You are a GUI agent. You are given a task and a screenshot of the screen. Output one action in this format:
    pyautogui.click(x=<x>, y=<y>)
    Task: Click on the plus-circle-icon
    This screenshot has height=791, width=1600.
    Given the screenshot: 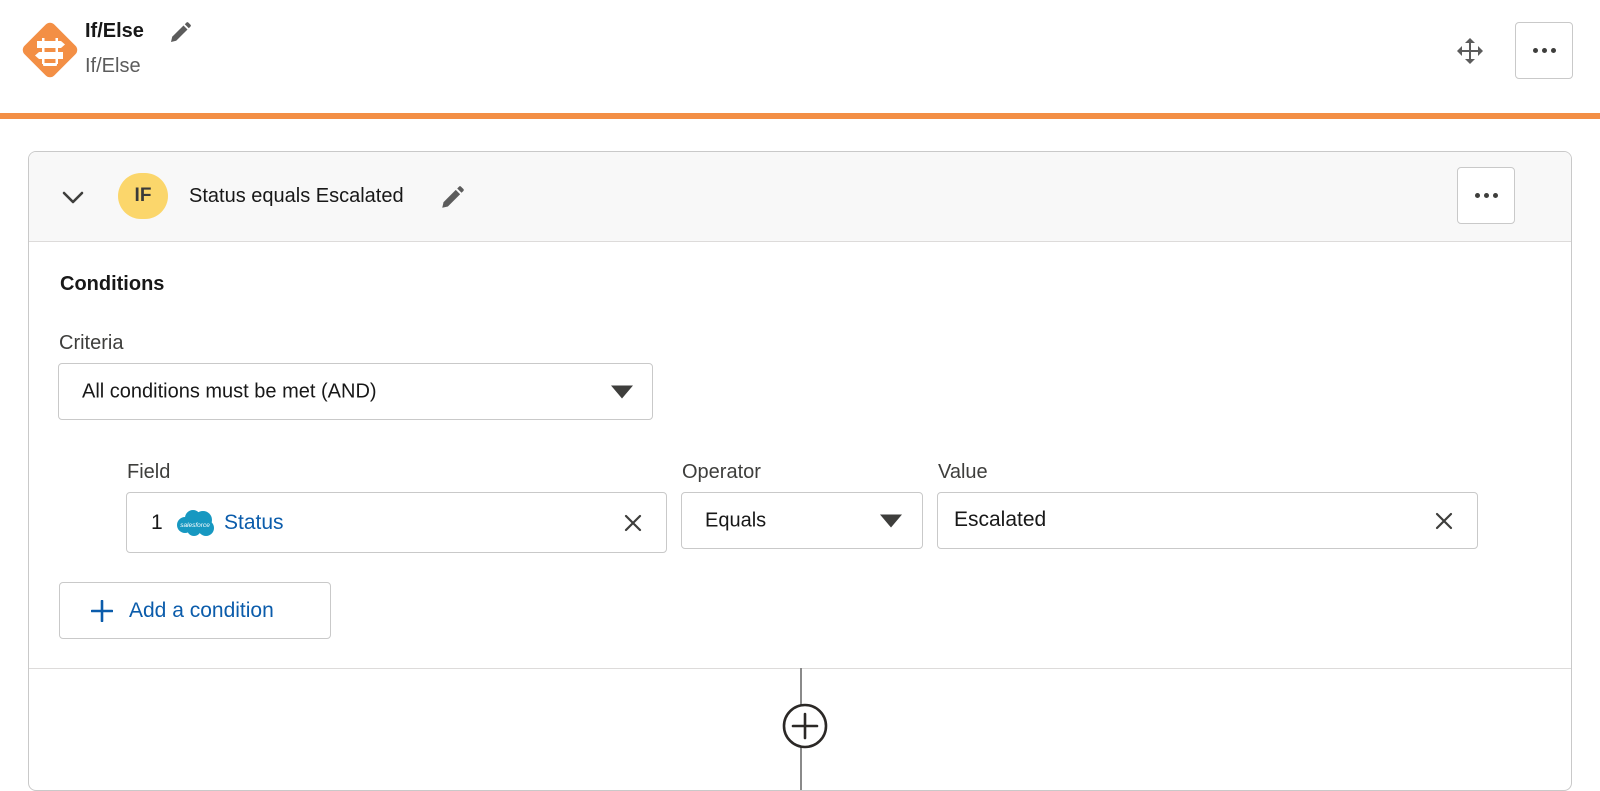 What is the action you would take?
    pyautogui.click(x=805, y=726)
    